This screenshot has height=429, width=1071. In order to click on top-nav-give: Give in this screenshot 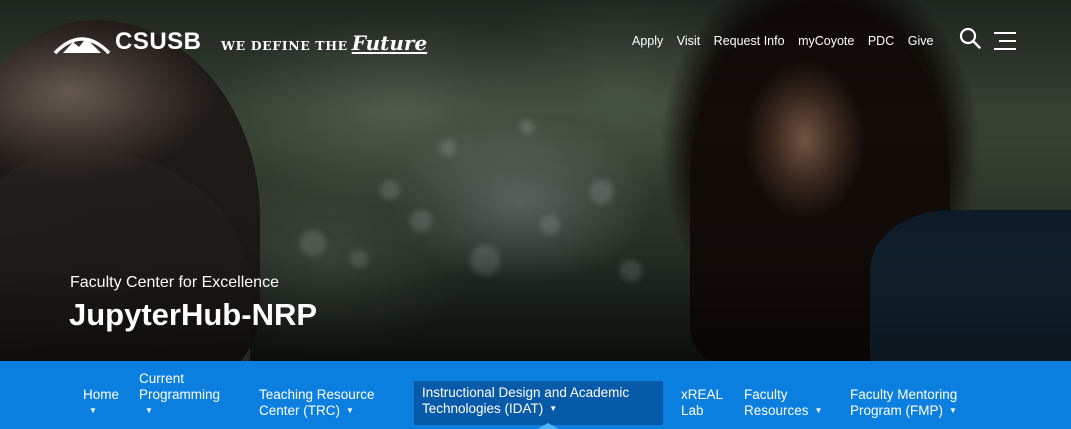, I will do `click(921, 41)`.